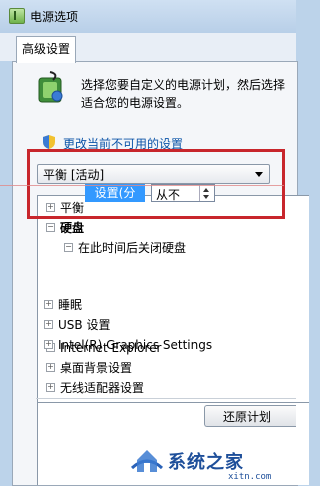  I want to click on watermark-logo, so click(147, 461).